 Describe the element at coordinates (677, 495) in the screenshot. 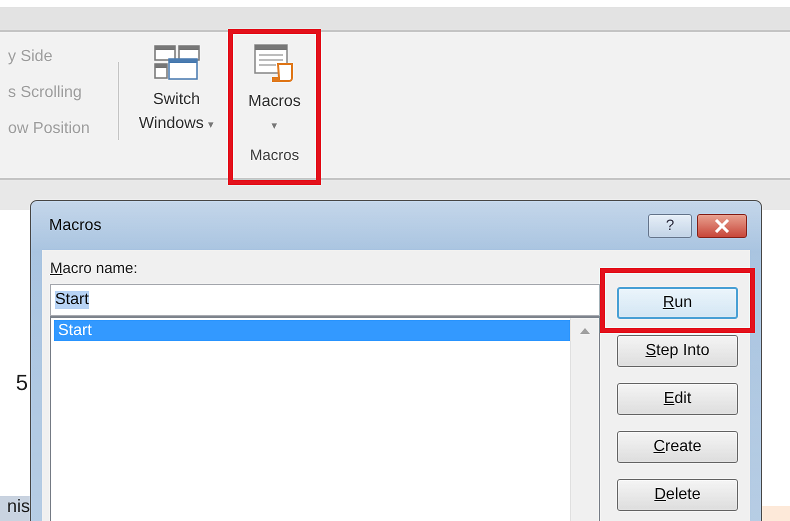

I see `dialog-button: Delete` at that location.